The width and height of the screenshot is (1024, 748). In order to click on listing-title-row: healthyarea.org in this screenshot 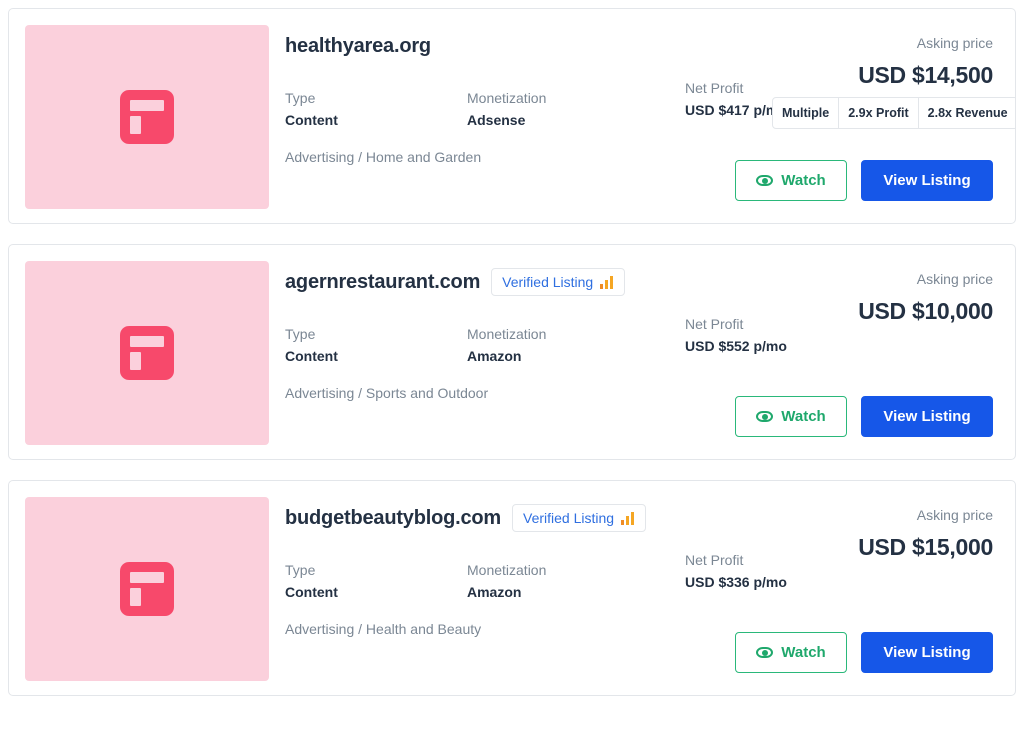, I will do `click(485, 46)`.